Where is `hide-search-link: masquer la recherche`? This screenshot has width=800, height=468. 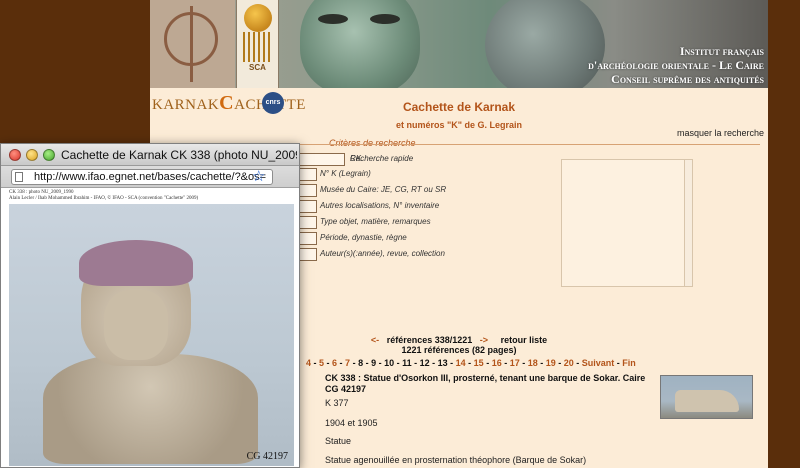
hide-search-link: masquer la recherche is located at coordinates (720, 133).